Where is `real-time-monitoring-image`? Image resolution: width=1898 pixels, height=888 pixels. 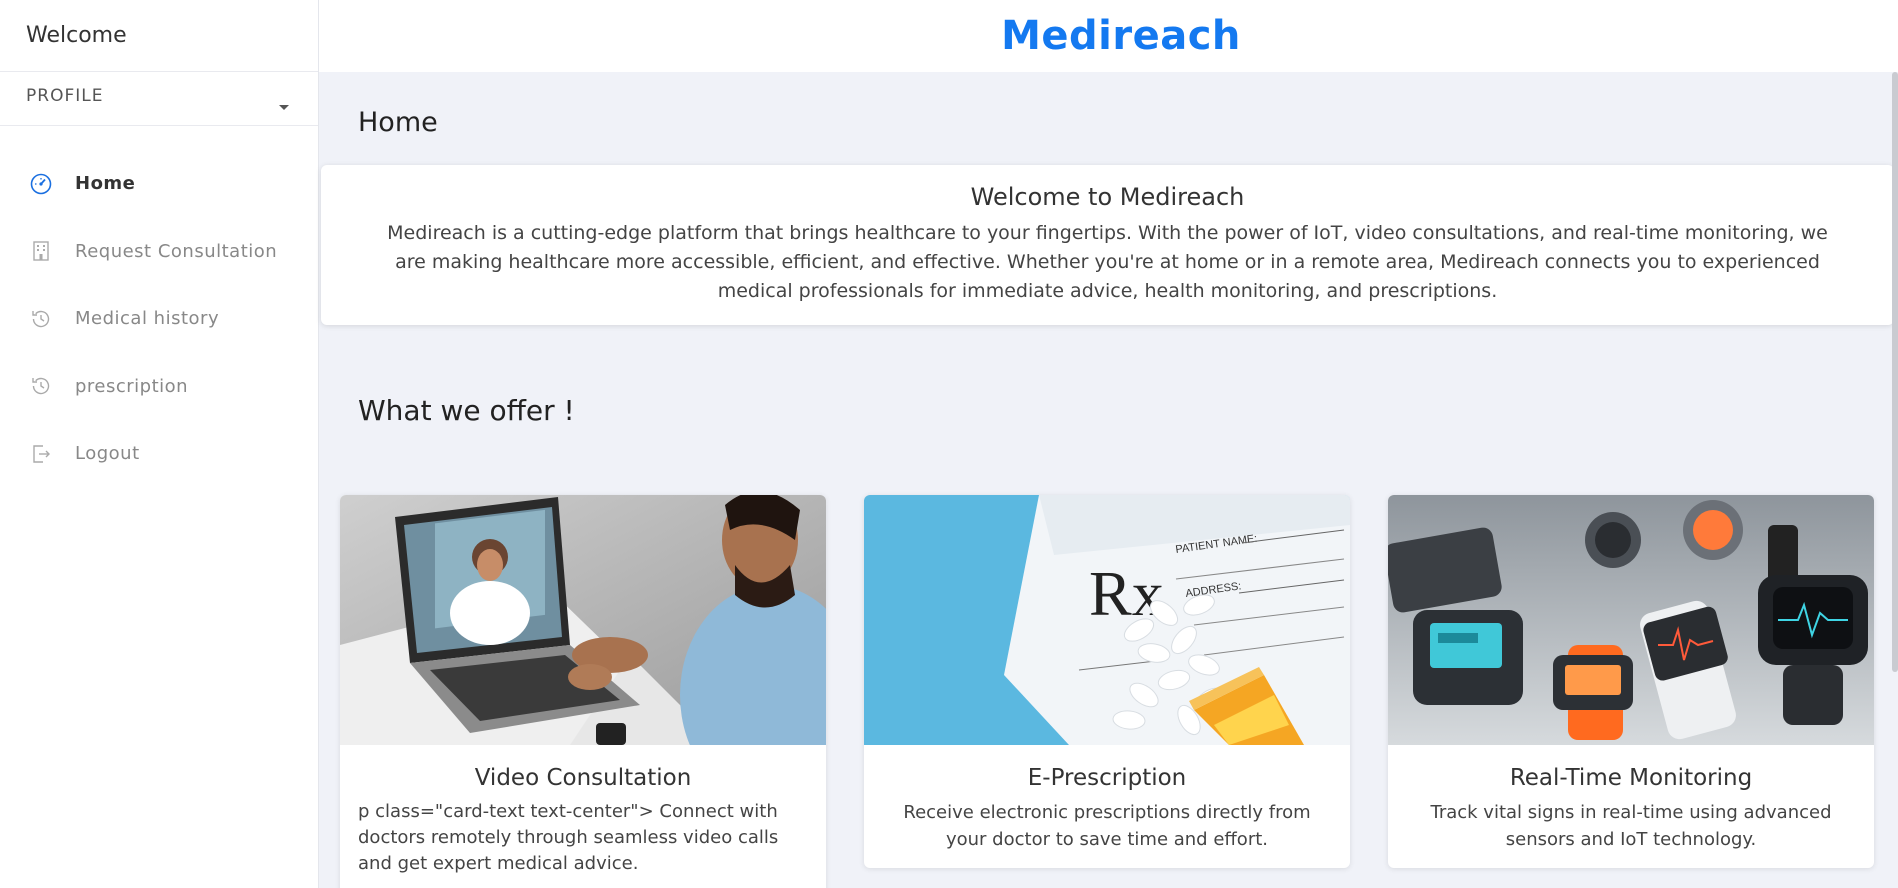 real-time-monitoring-image is located at coordinates (1631, 620).